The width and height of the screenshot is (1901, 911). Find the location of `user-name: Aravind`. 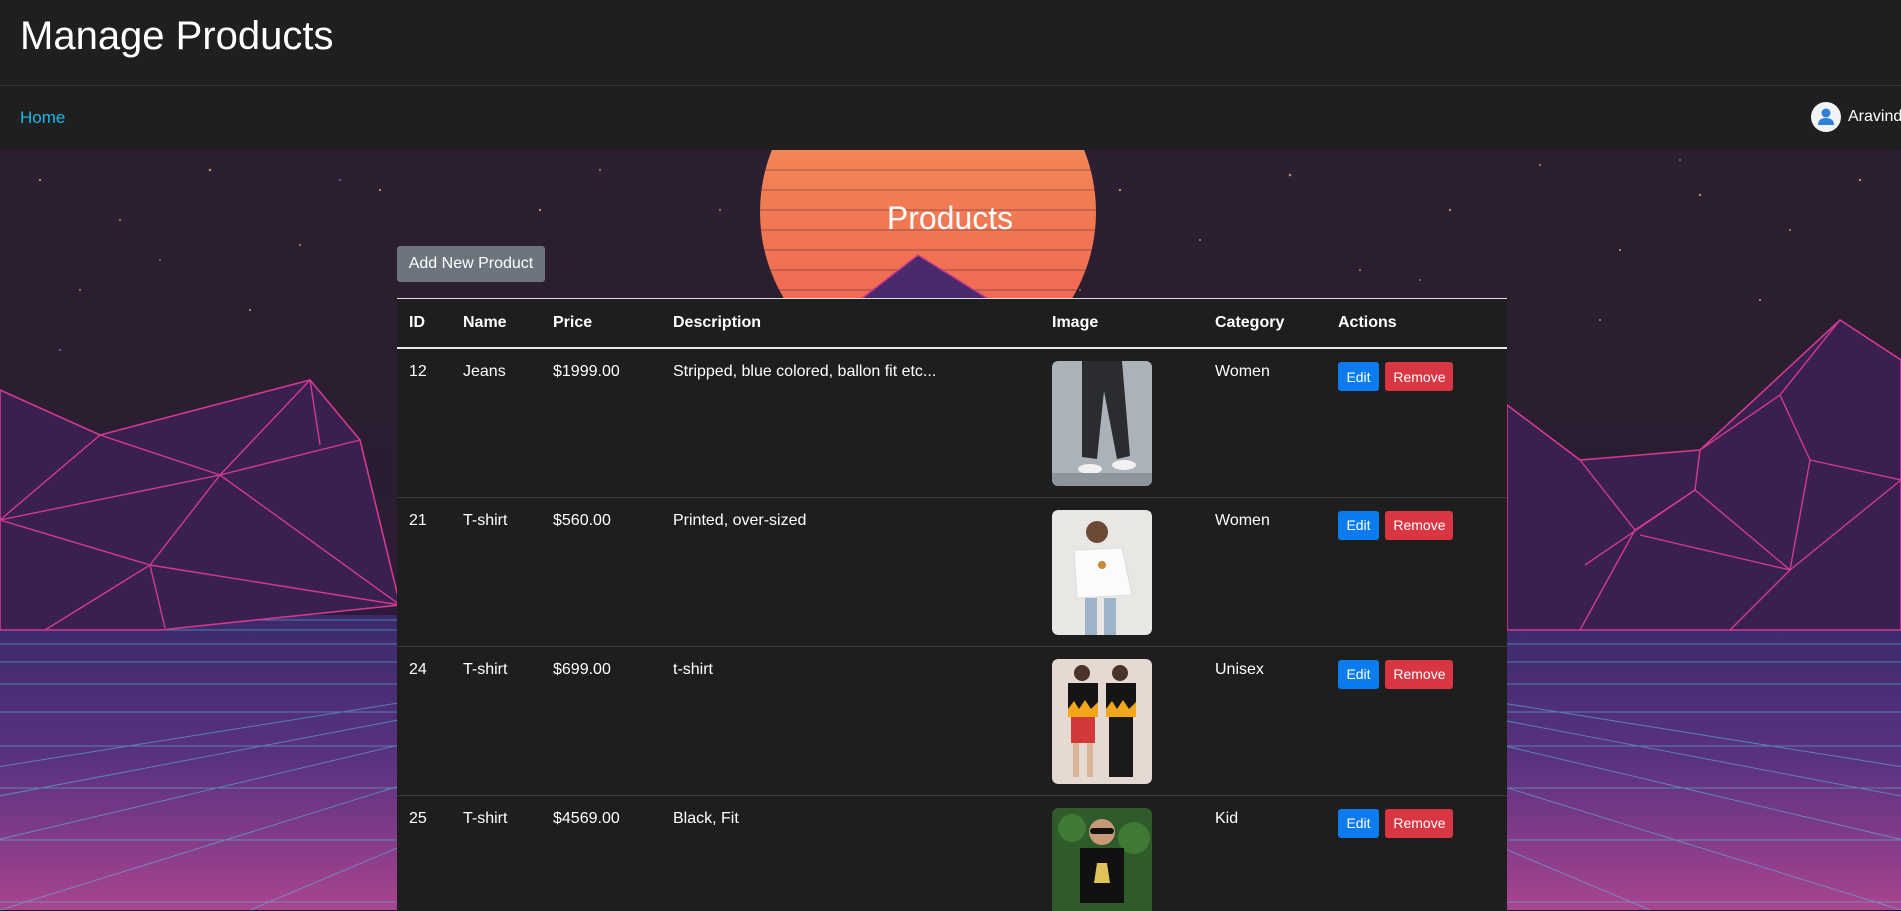

user-name: Aravind is located at coordinates (1874, 117).